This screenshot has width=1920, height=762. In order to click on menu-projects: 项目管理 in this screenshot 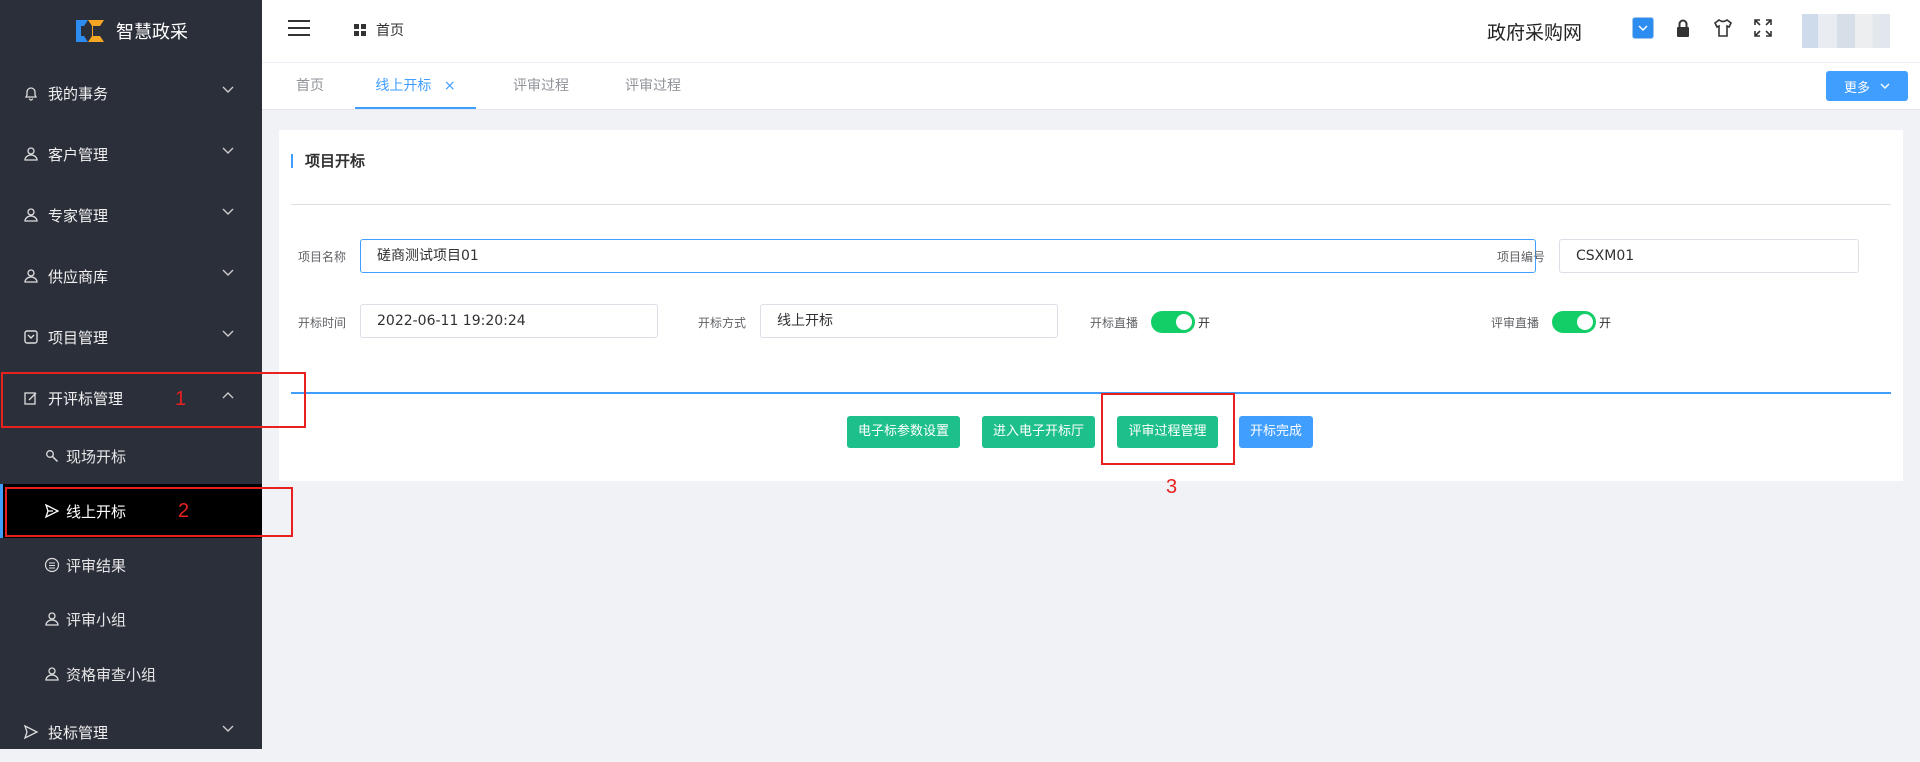, I will do `click(131, 337)`.